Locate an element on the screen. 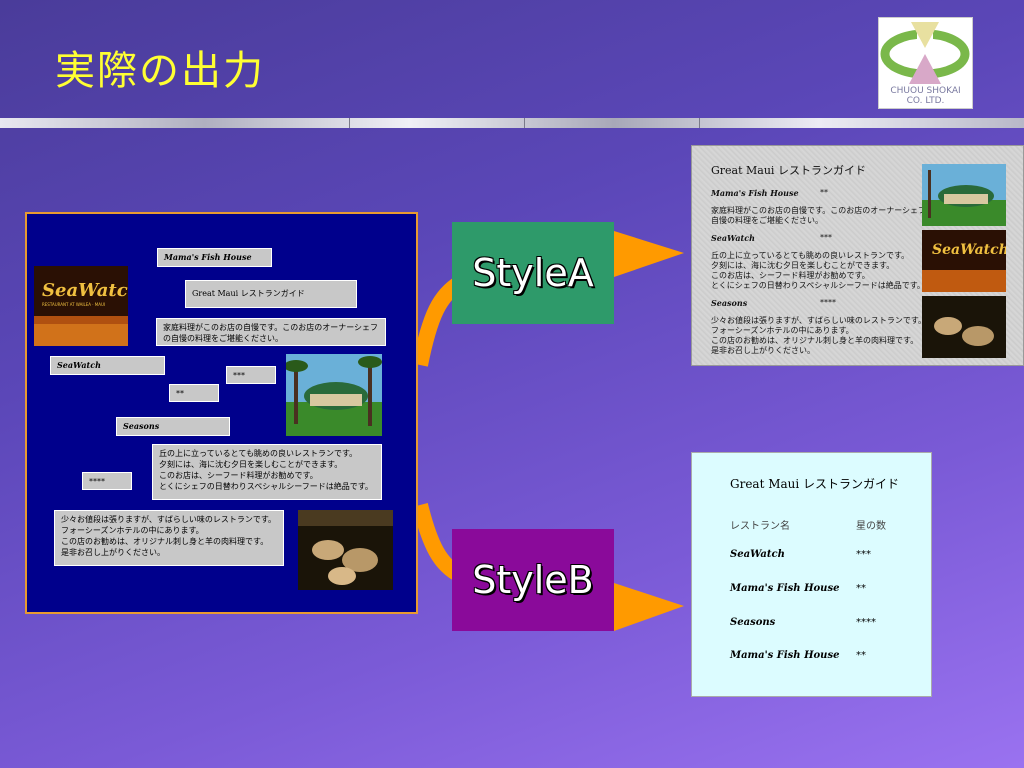 The height and width of the screenshot is (768, 1024). guide-title-box: Great Maui レストランガイド is located at coordinates (271, 294).